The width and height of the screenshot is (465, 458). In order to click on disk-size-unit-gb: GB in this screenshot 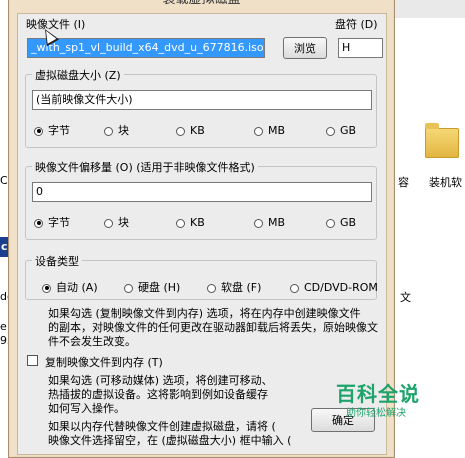, I will do `click(341, 130)`.